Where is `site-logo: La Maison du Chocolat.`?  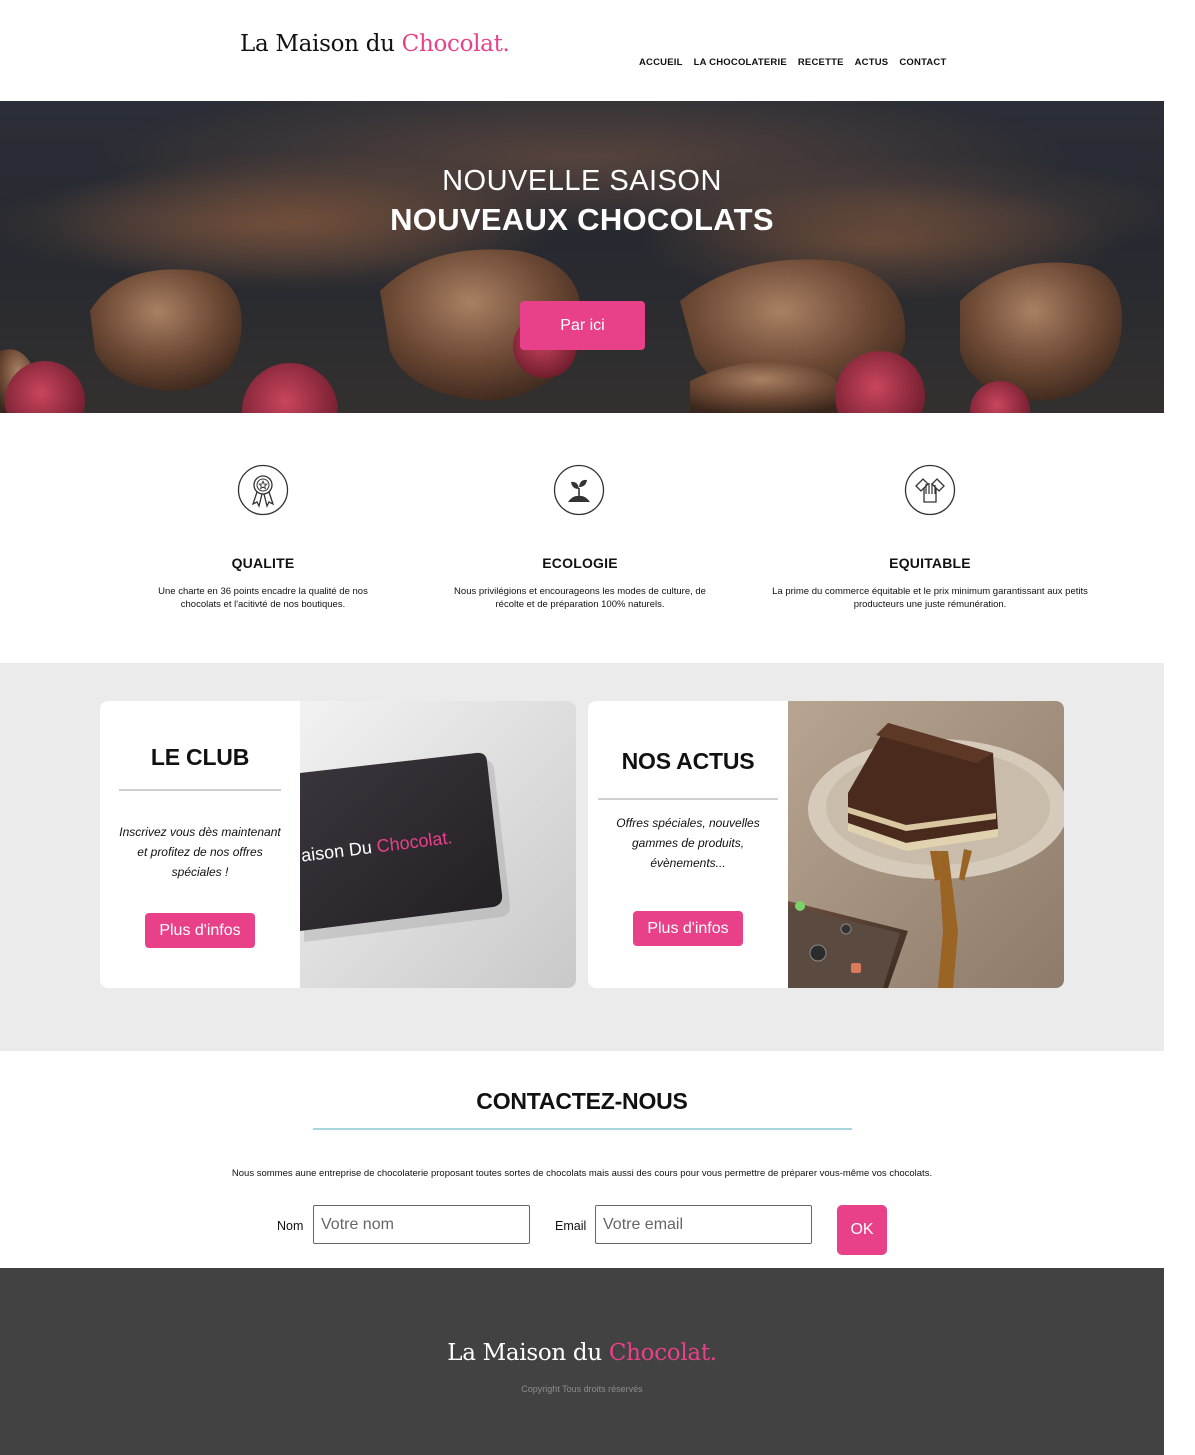
site-logo: La Maison du Chocolat. is located at coordinates (375, 44).